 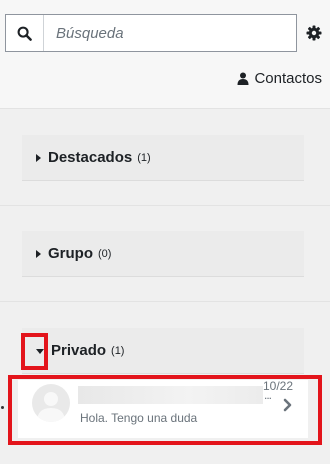 What do you see at coordinates (288, 78) in the screenshot?
I see `contacts-label: Contactos` at bounding box center [288, 78].